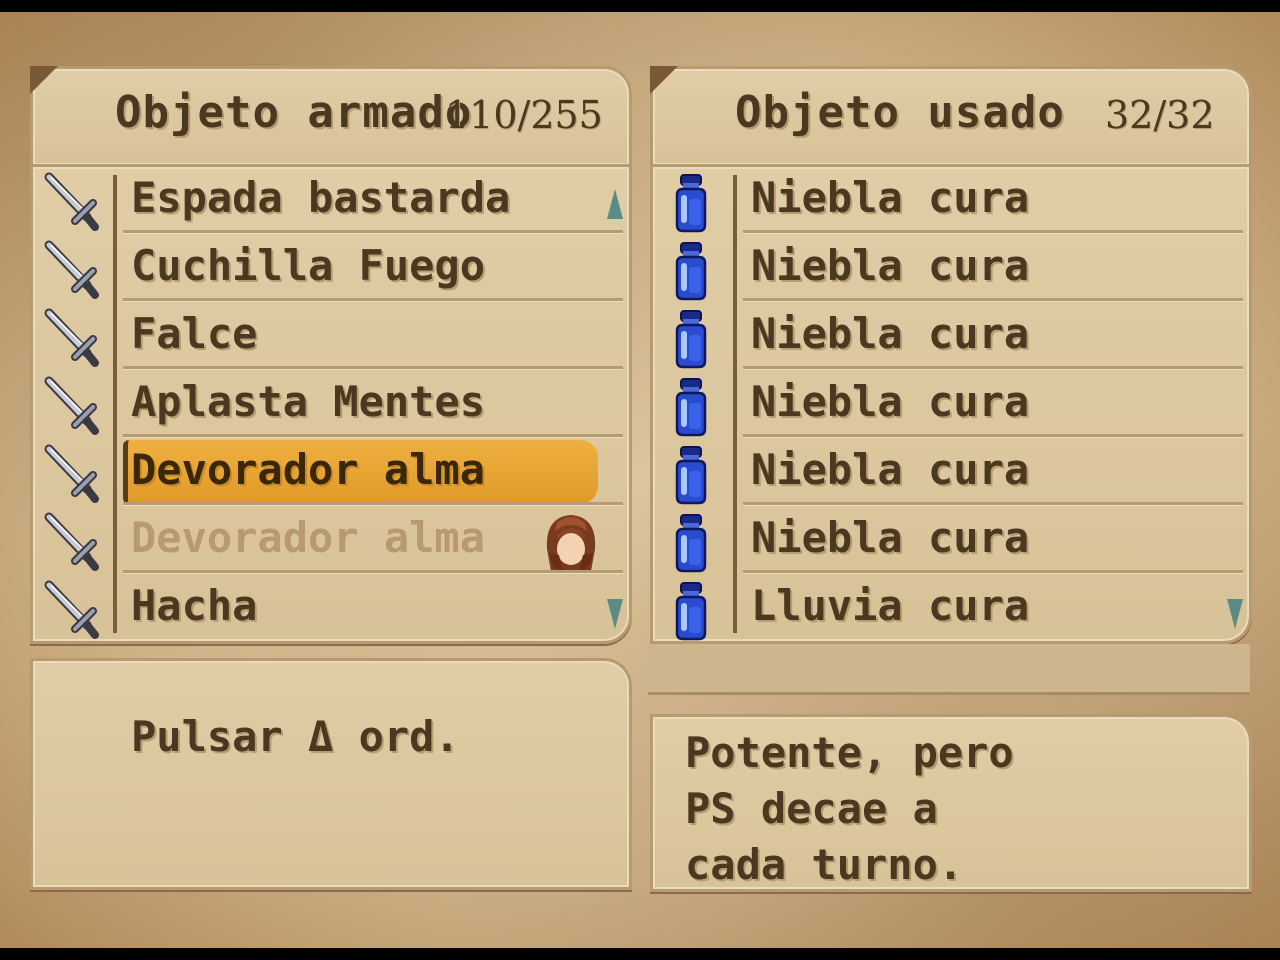 Image resolution: width=1280 pixels, height=960 pixels. I want to click on item-name: Lluvia cura, so click(890, 605).